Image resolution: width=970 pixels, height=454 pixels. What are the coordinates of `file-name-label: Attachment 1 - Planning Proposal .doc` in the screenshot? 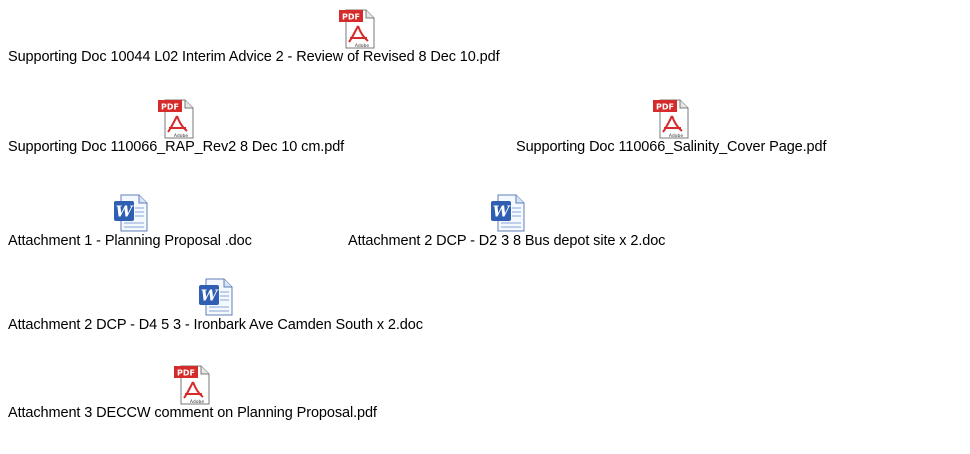 It's located at (130, 241).